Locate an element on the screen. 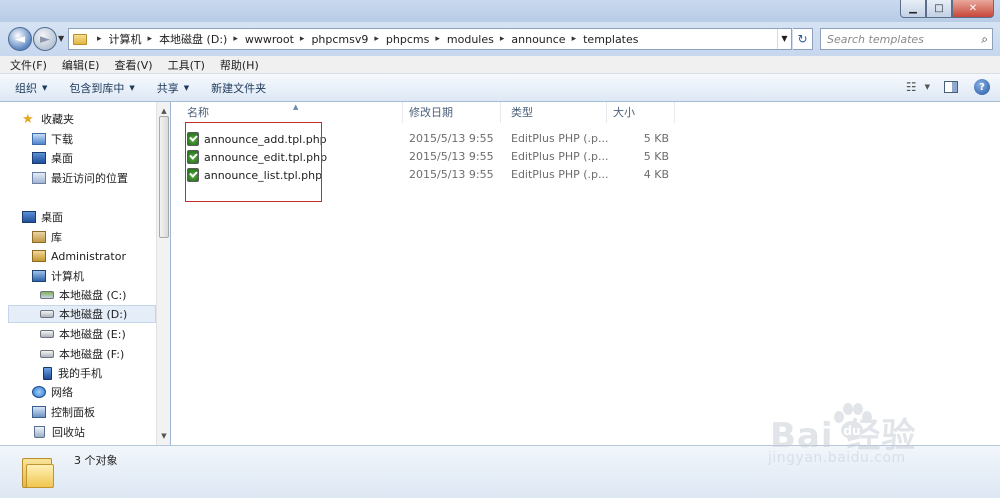  item-count: 3 个对象 is located at coordinates (96, 460).